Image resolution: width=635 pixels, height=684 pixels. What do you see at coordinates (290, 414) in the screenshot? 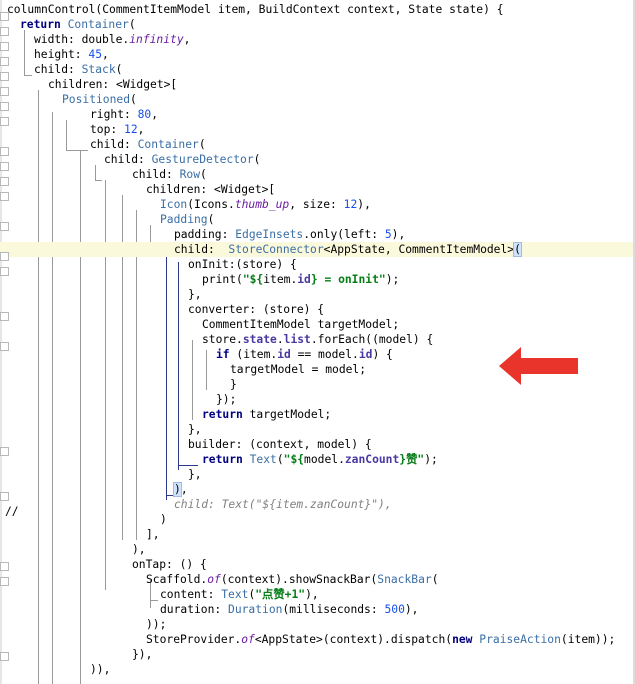
I see `code-token: targetModel;` at bounding box center [290, 414].